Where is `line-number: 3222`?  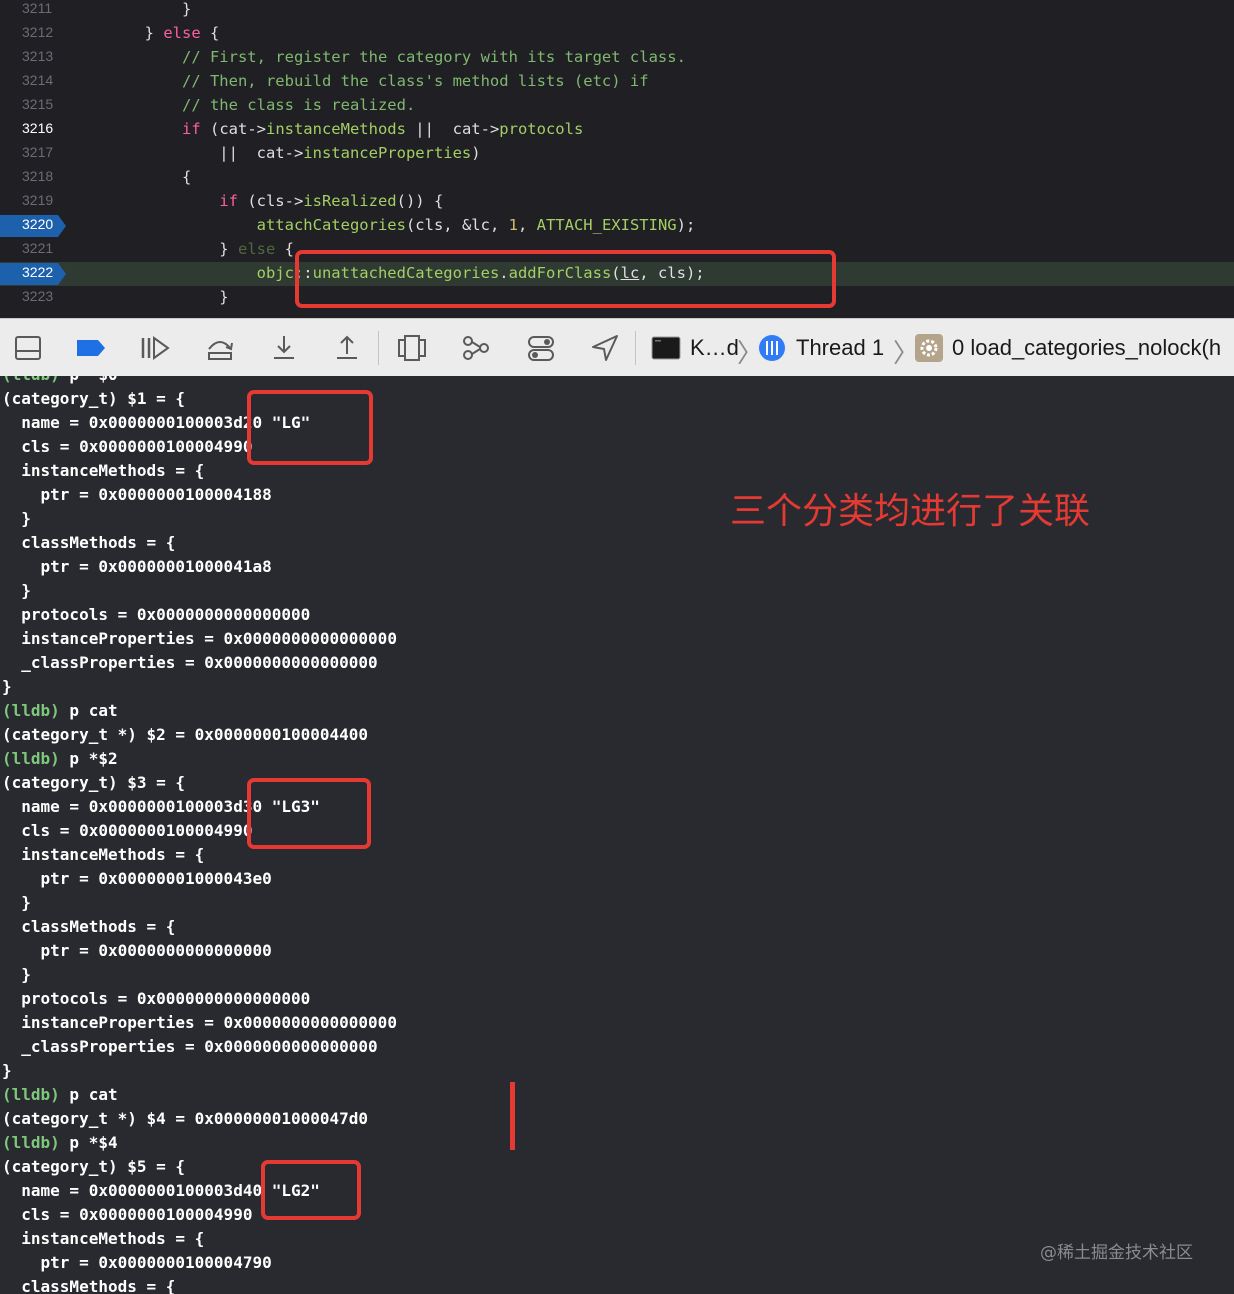
line-number: 3222 is located at coordinates (38, 272).